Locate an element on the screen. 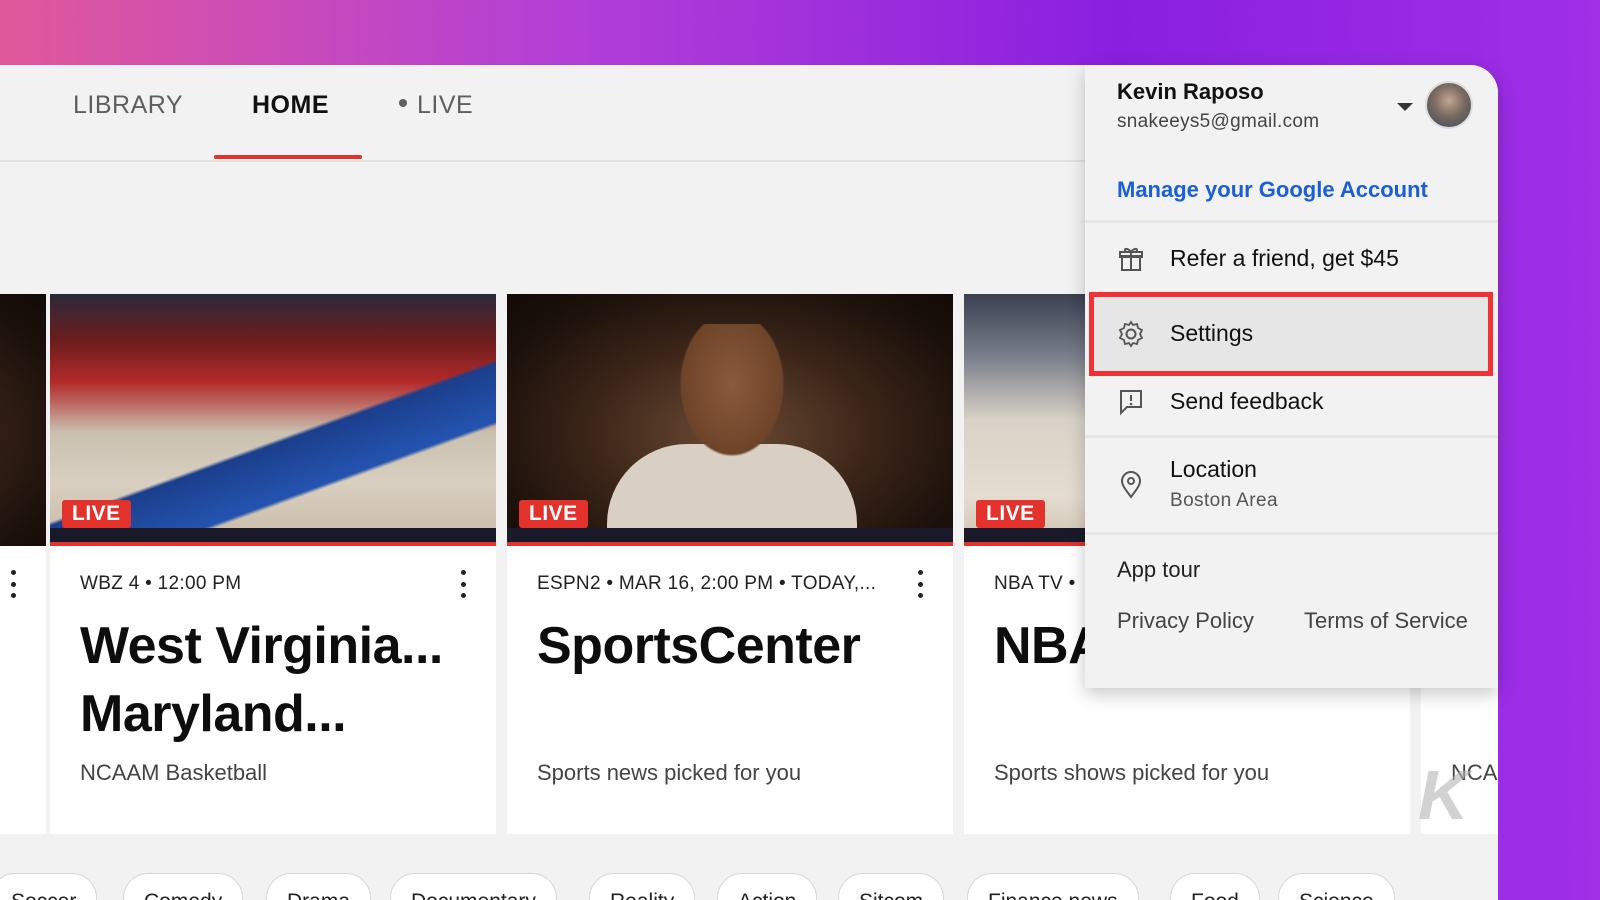 The height and width of the screenshot is (900, 1600). program-meta: NBA TV • is located at coordinates (1035, 583).